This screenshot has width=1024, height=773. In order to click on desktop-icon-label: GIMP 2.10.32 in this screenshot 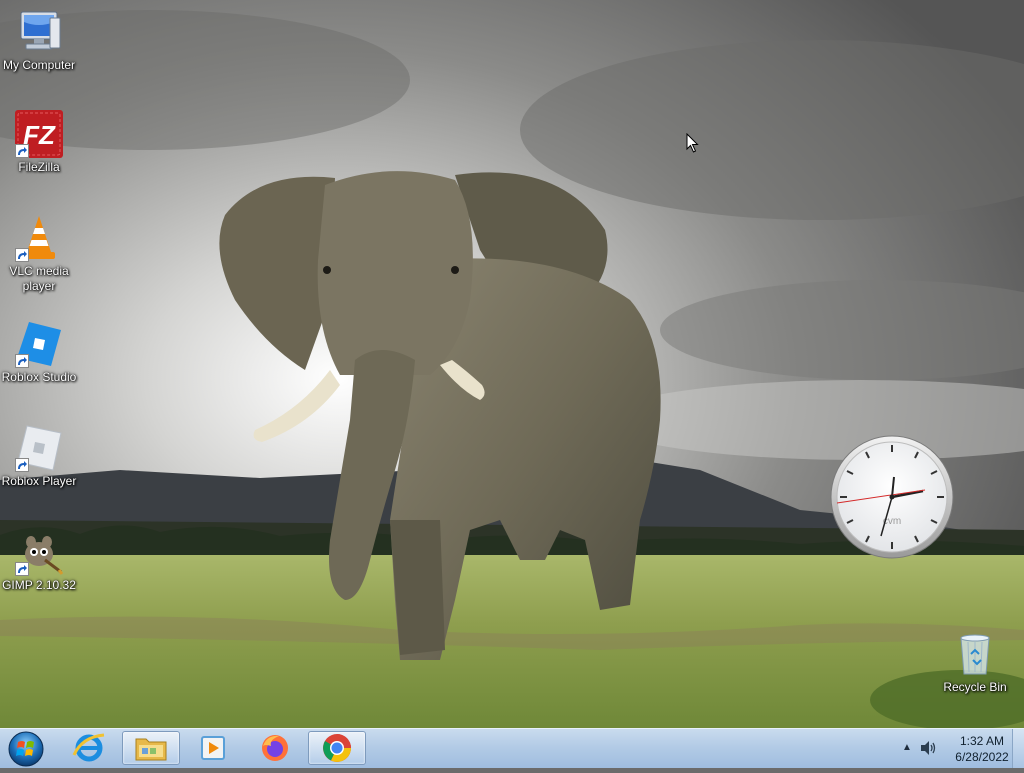, I will do `click(39, 585)`.